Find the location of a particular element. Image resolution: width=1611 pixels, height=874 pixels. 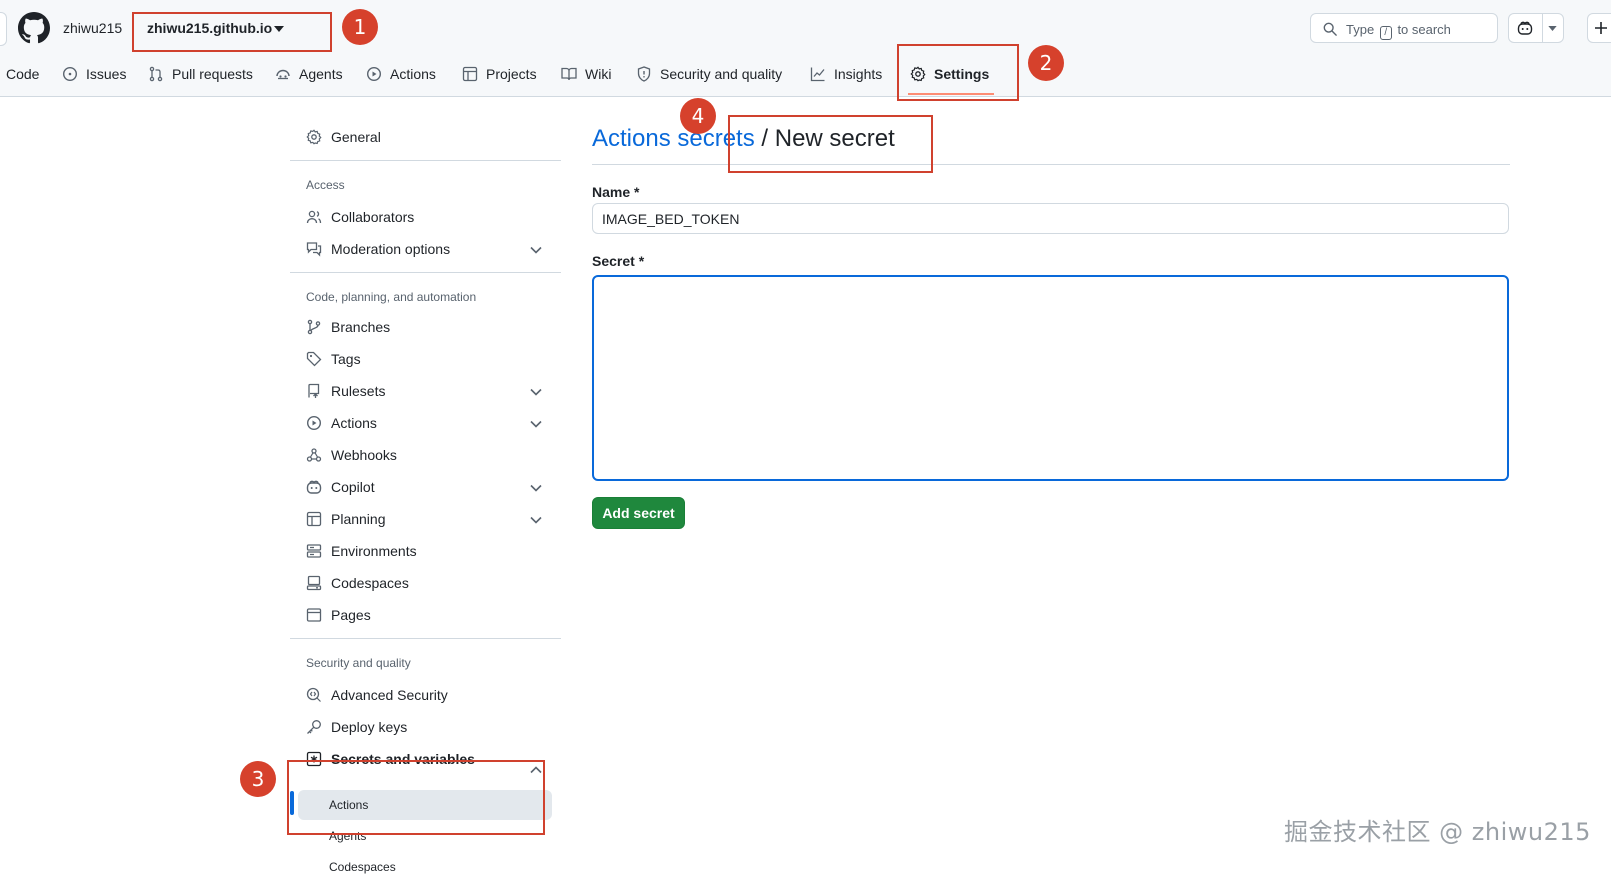

sidebar-item-pages: Pages is located at coordinates (338, 615).